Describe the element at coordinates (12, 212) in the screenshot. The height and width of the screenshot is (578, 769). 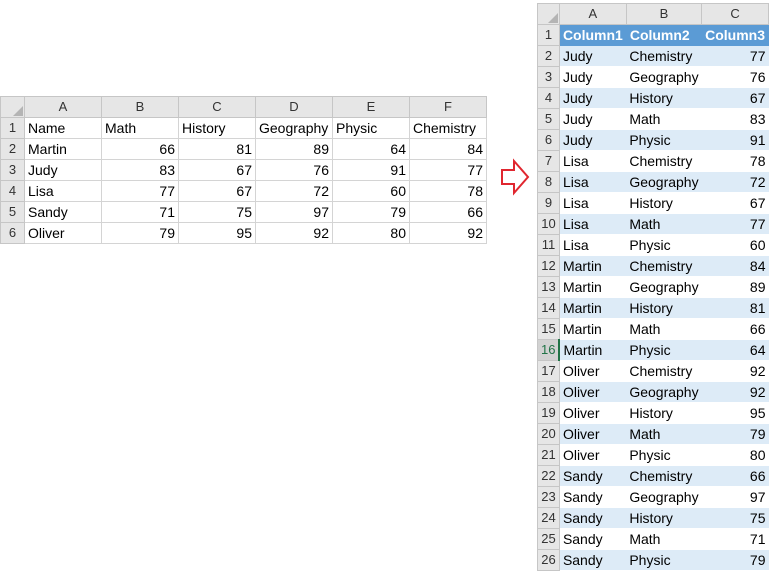
I see `row-header: 5` at that location.